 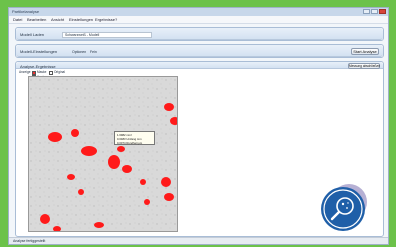 What do you see at coordinates (130, 143) in the screenshot?
I see `tooltip-roundness: 0.0074 Rundheit µm` at bounding box center [130, 143].